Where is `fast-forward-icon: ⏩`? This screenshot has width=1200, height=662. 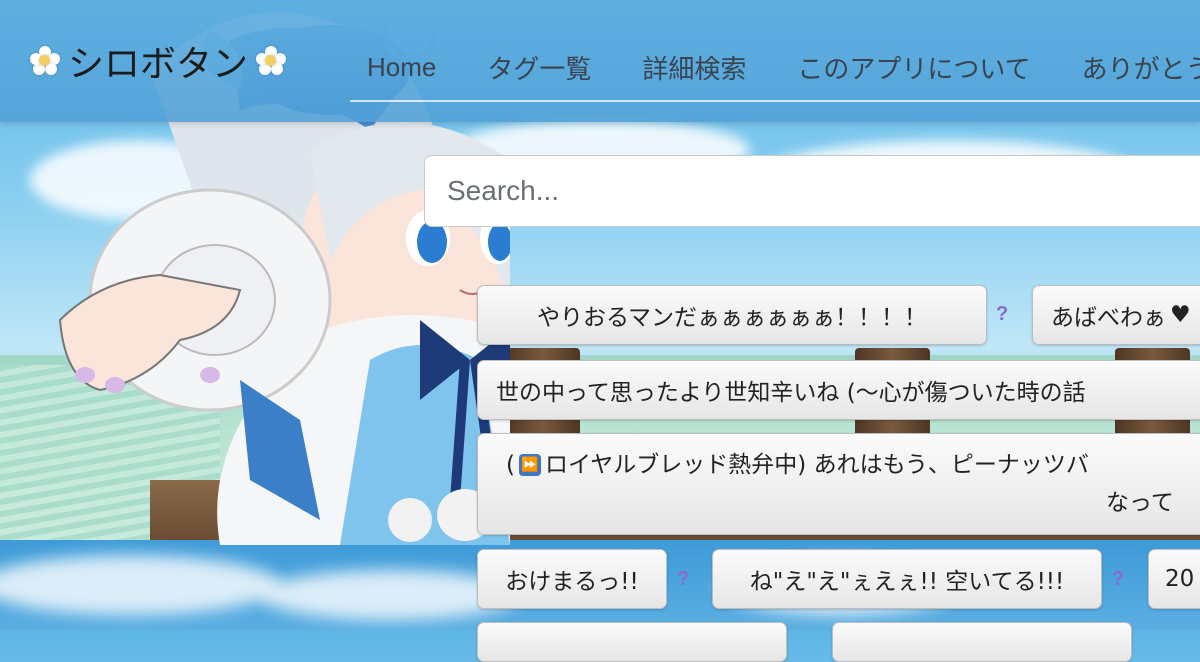
fast-forward-icon: ⏩ is located at coordinates (529, 465).